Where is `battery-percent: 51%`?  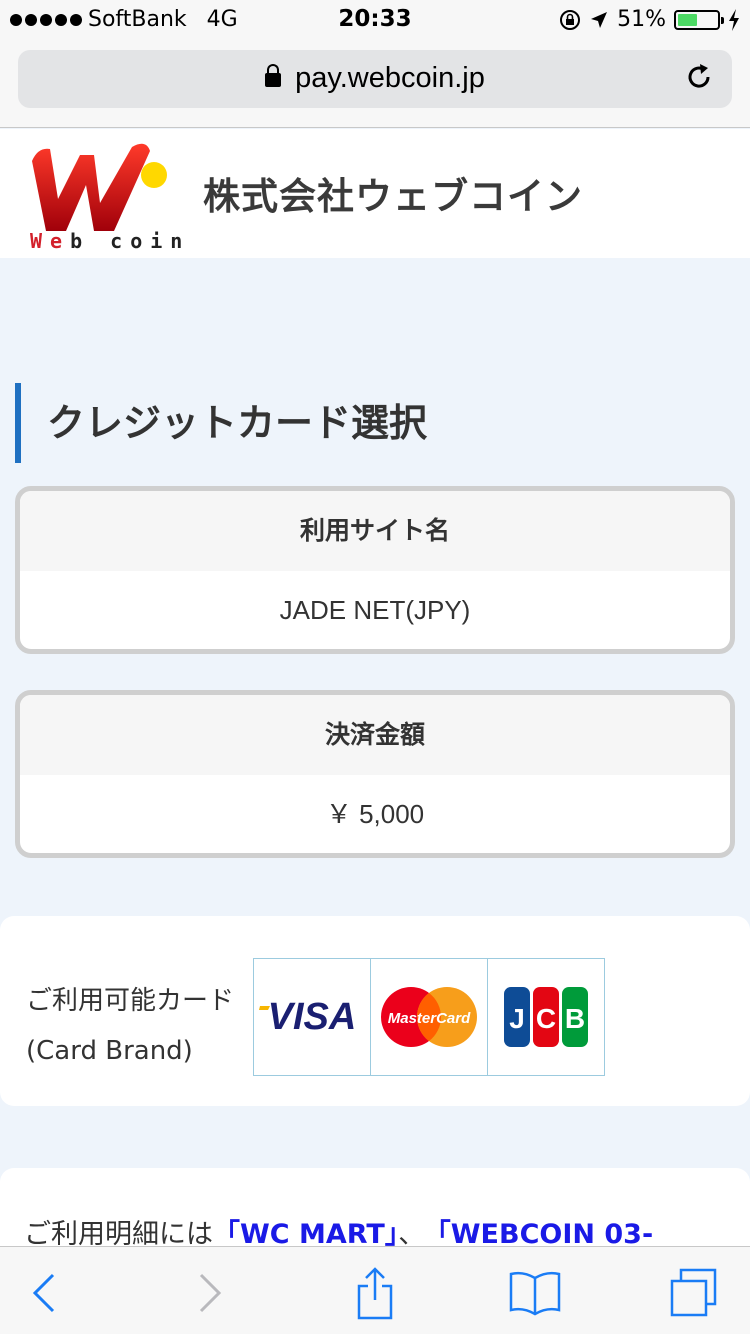 battery-percent: 51% is located at coordinates (641, 19).